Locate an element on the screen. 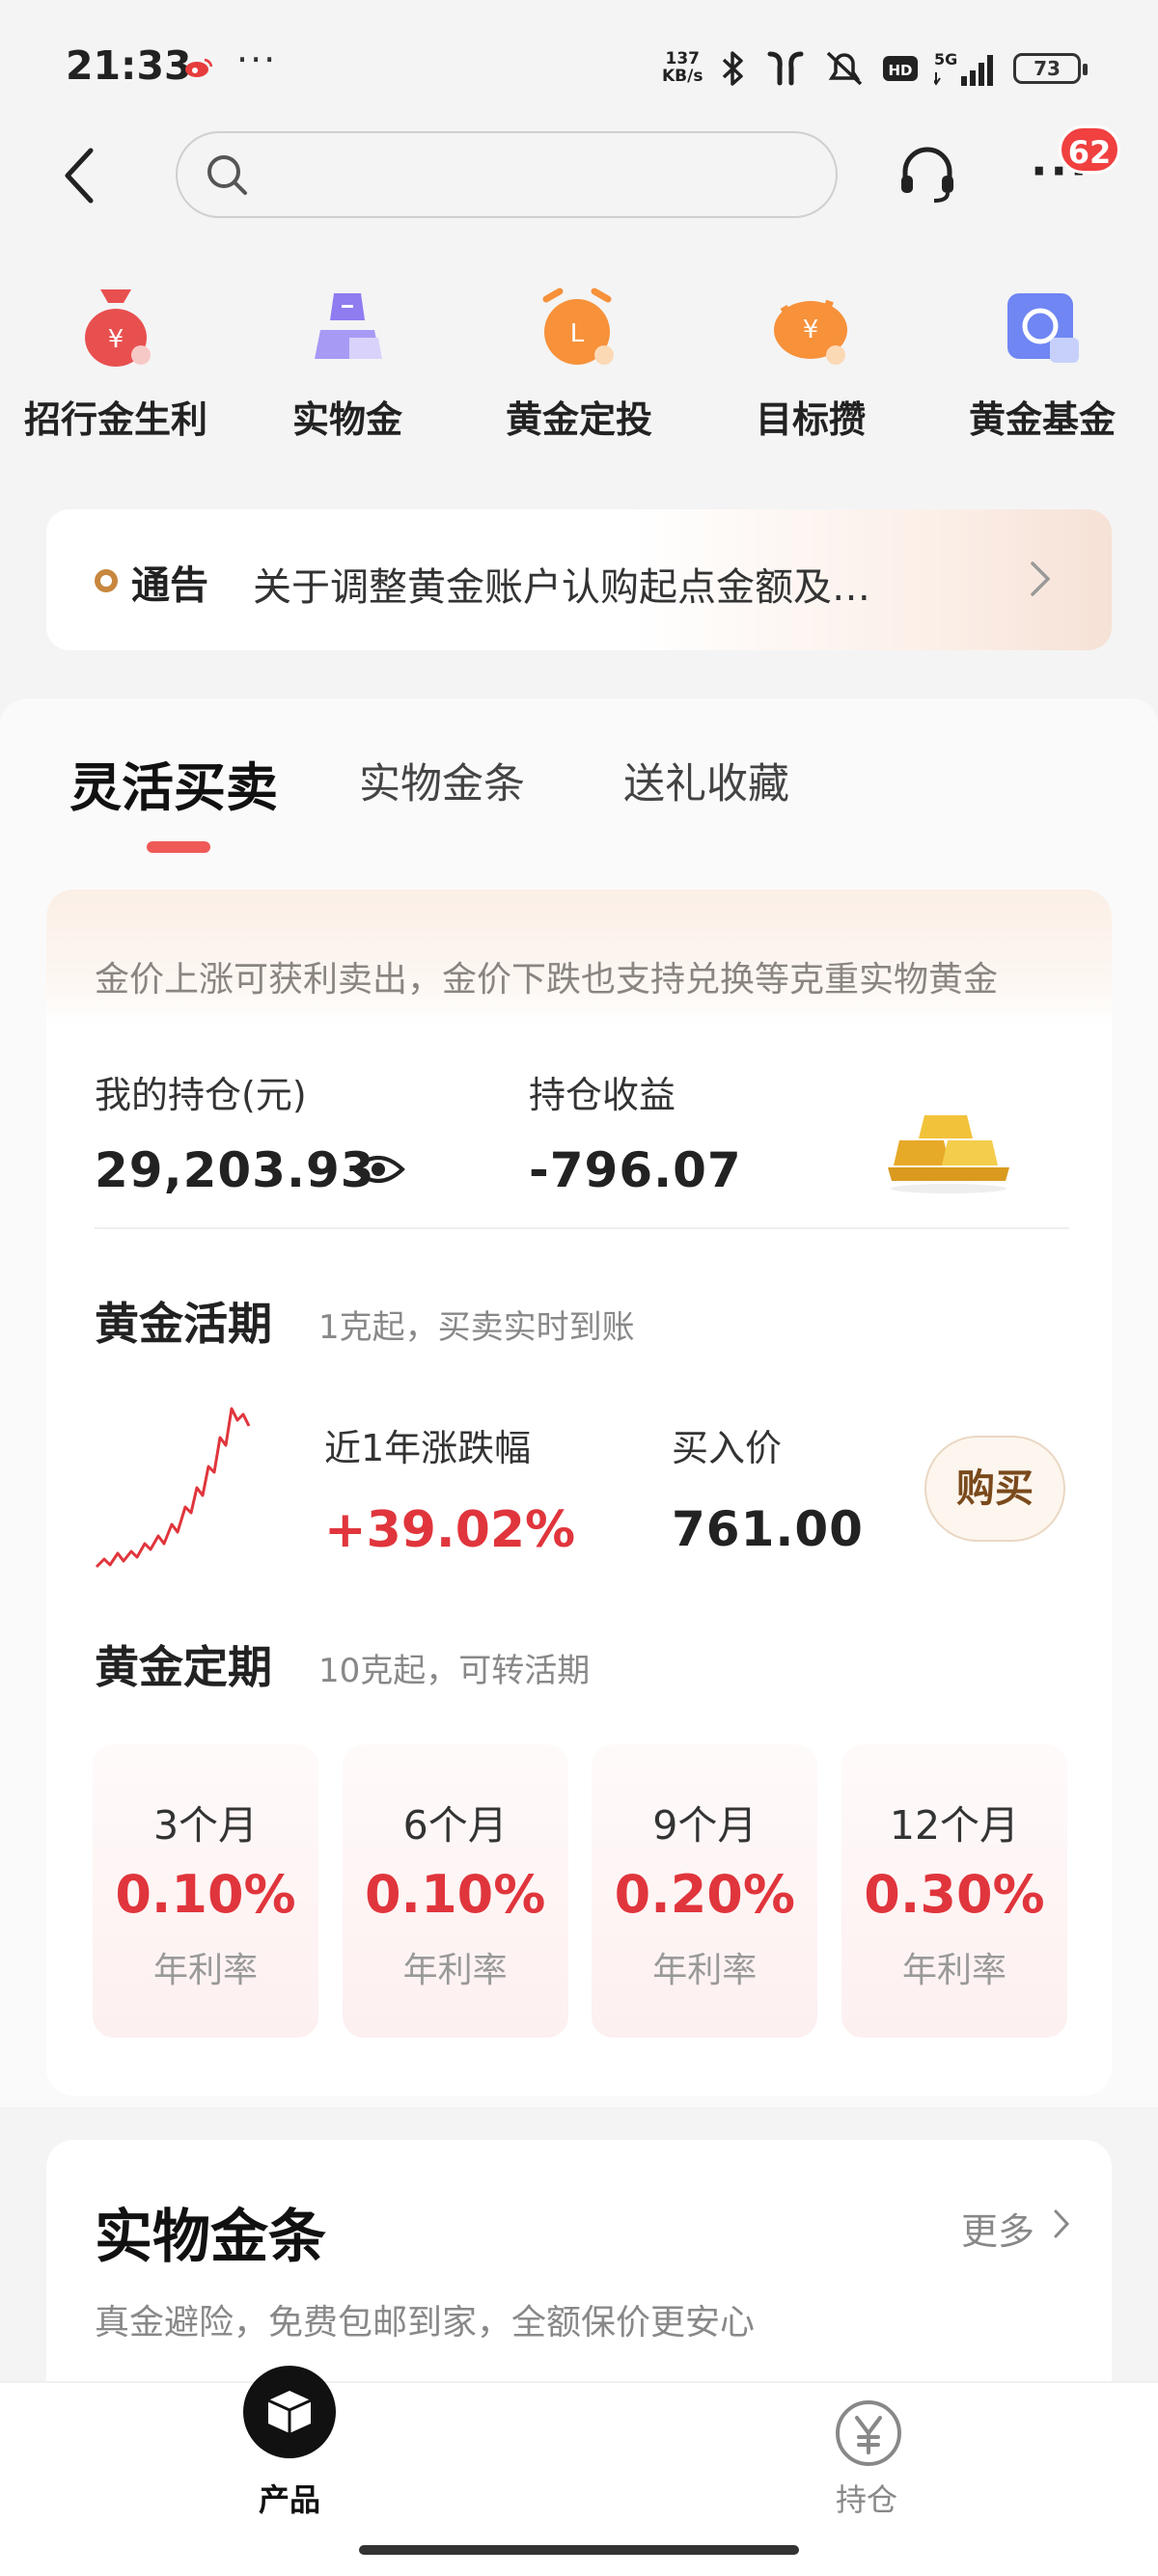 This screenshot has width=1158, height=2576. quick-entry-gold-fund: 黄金基金 is located at coordinates (1042, 366).